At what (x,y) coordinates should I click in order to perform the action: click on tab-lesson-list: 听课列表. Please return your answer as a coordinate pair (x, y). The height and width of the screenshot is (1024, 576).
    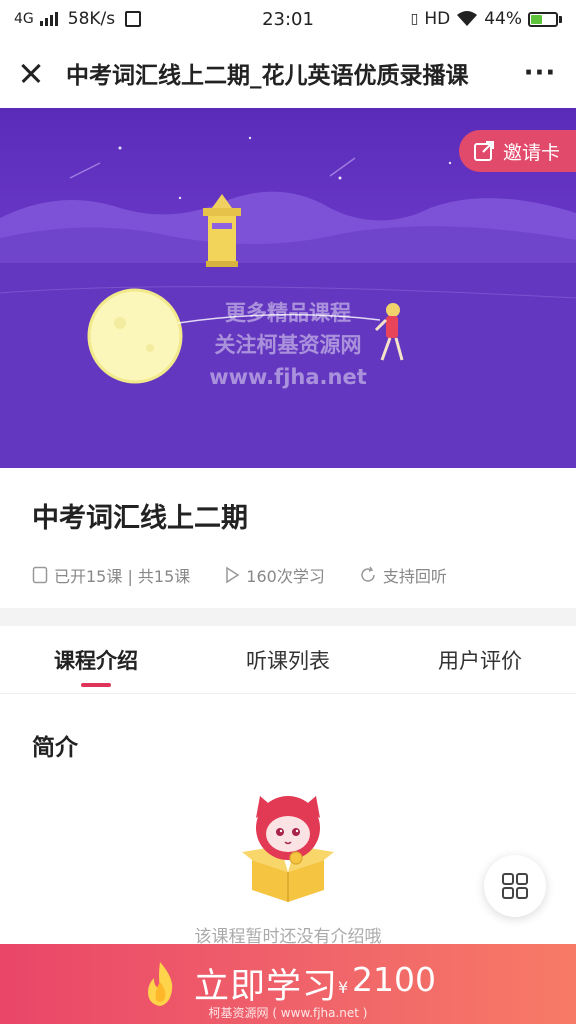
    Looking at the image, I should click on (288, 659).